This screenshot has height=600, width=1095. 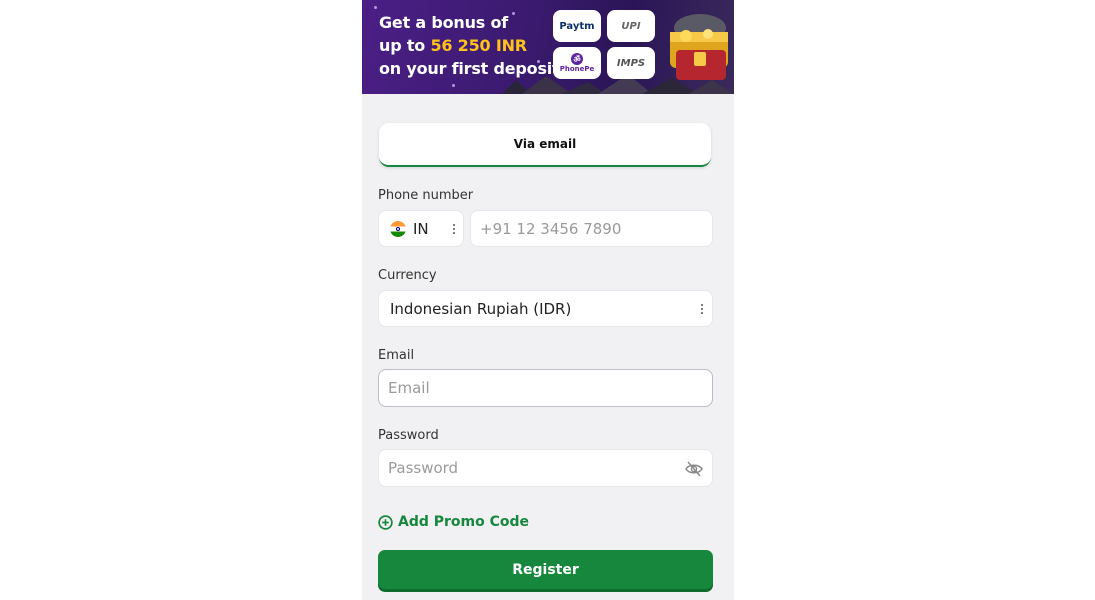 I want to click on email-label: Email, so click(x=396, y=355).